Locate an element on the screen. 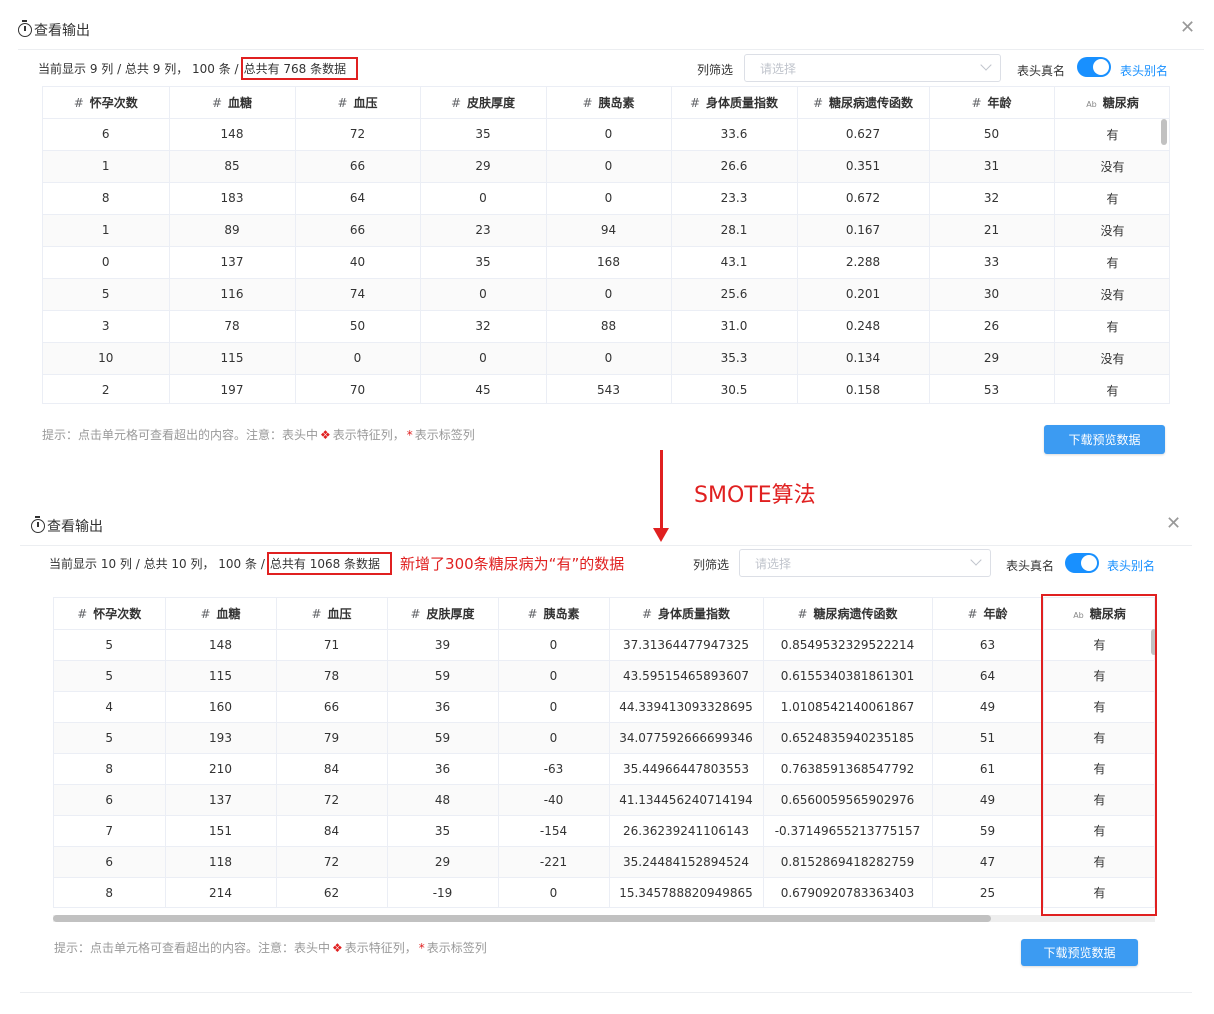 Image resolution: width=1214 pixels, height=1014 pixels. column-header: # 胰岛素 is located at coordinates (554, 614).